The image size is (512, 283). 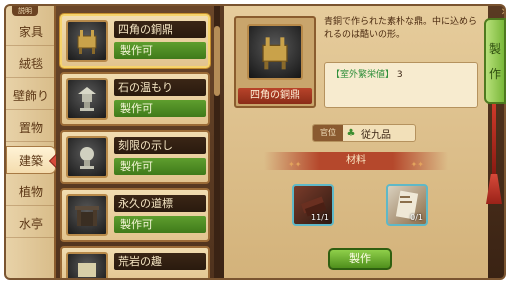 I want to click on preview-item-name: 四角の銅鼎, so click(x=275, y=96).